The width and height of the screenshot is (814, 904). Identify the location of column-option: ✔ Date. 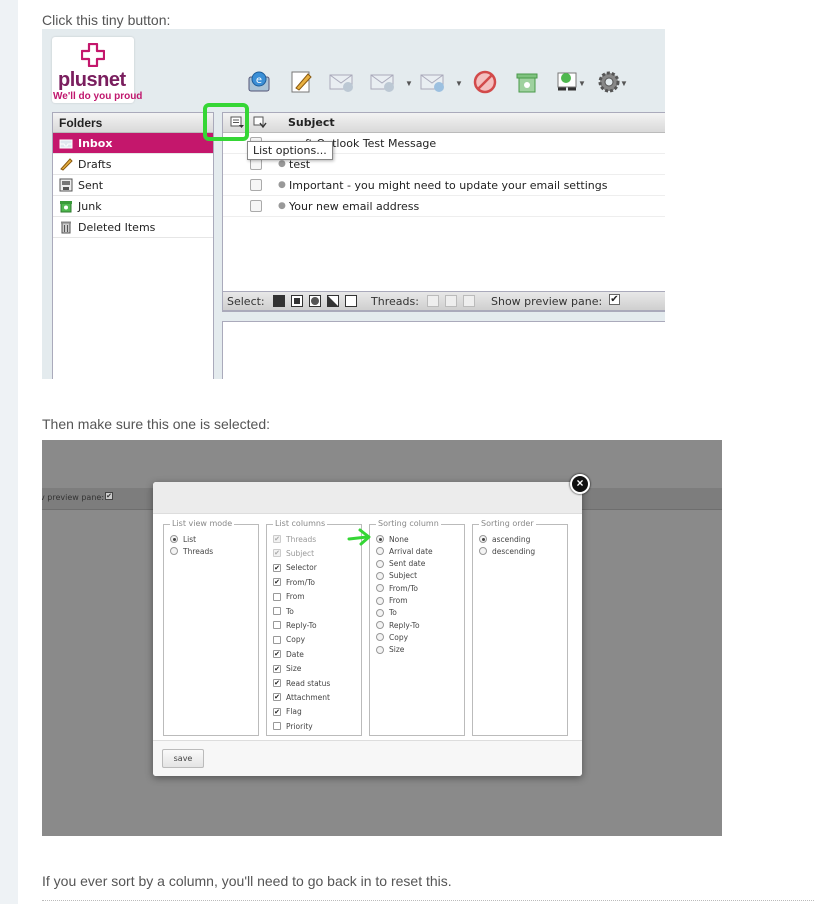
(288, 654).